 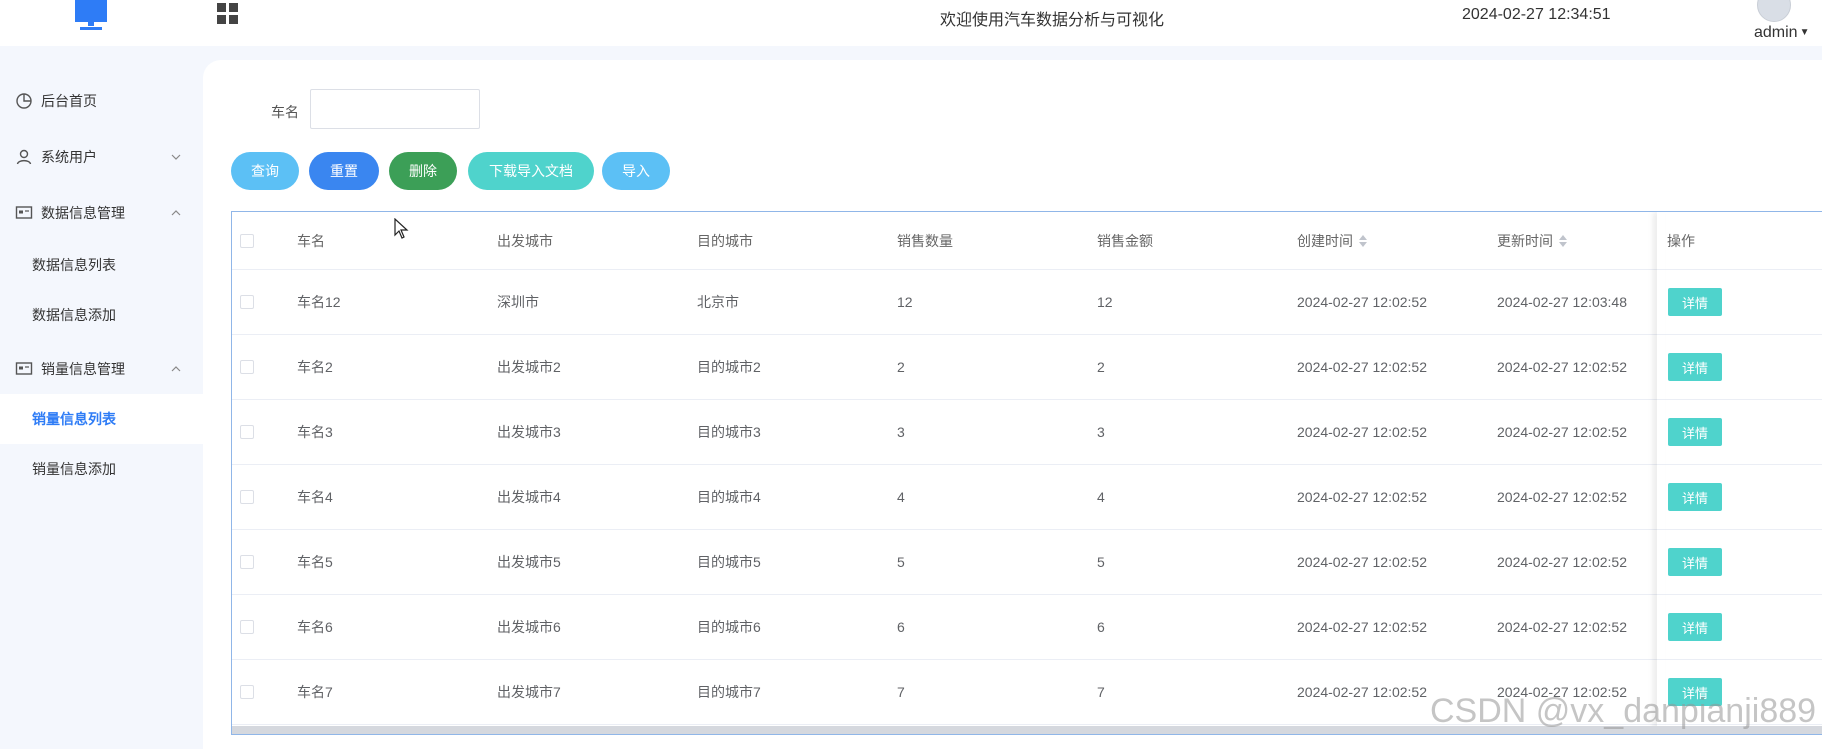 I want to click on sidebar-item-label: 销量信息列表, so click(x=74, y=419).